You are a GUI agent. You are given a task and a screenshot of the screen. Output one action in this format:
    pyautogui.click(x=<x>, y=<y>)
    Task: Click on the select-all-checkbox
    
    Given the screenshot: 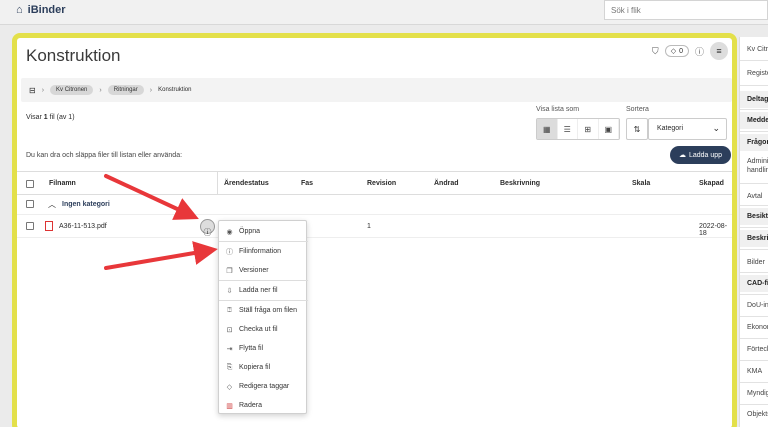 What is the action you would take?
    pyautogui.click(x=30, y=184)
    